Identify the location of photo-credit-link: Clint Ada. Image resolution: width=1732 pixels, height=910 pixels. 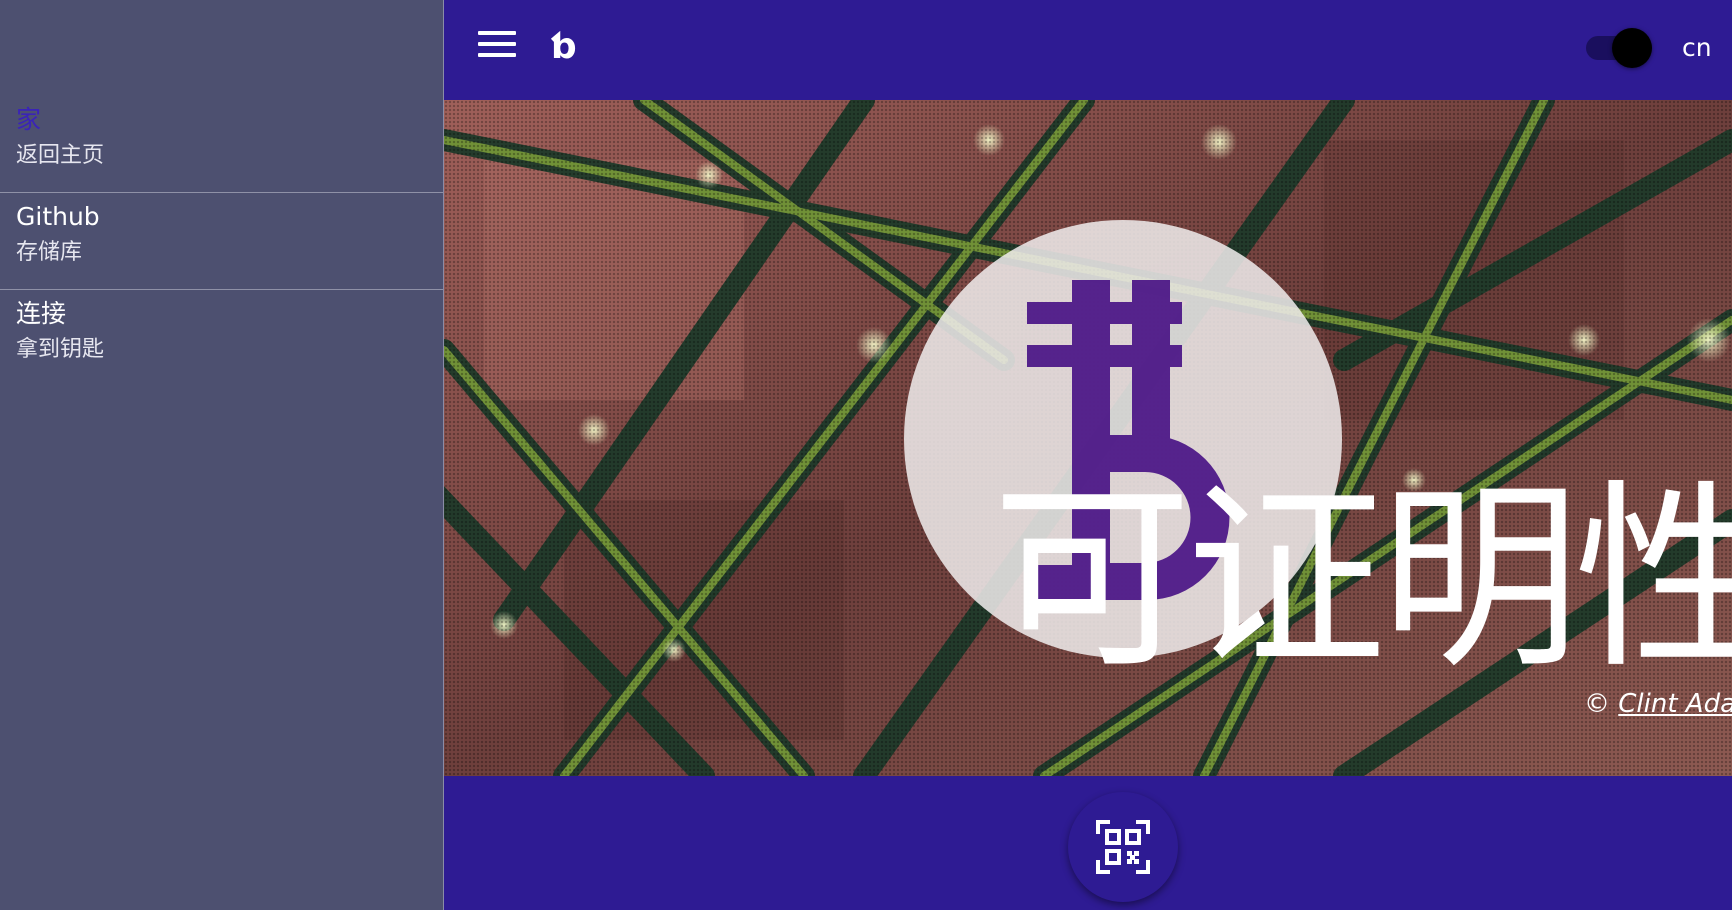
(1675, 704).